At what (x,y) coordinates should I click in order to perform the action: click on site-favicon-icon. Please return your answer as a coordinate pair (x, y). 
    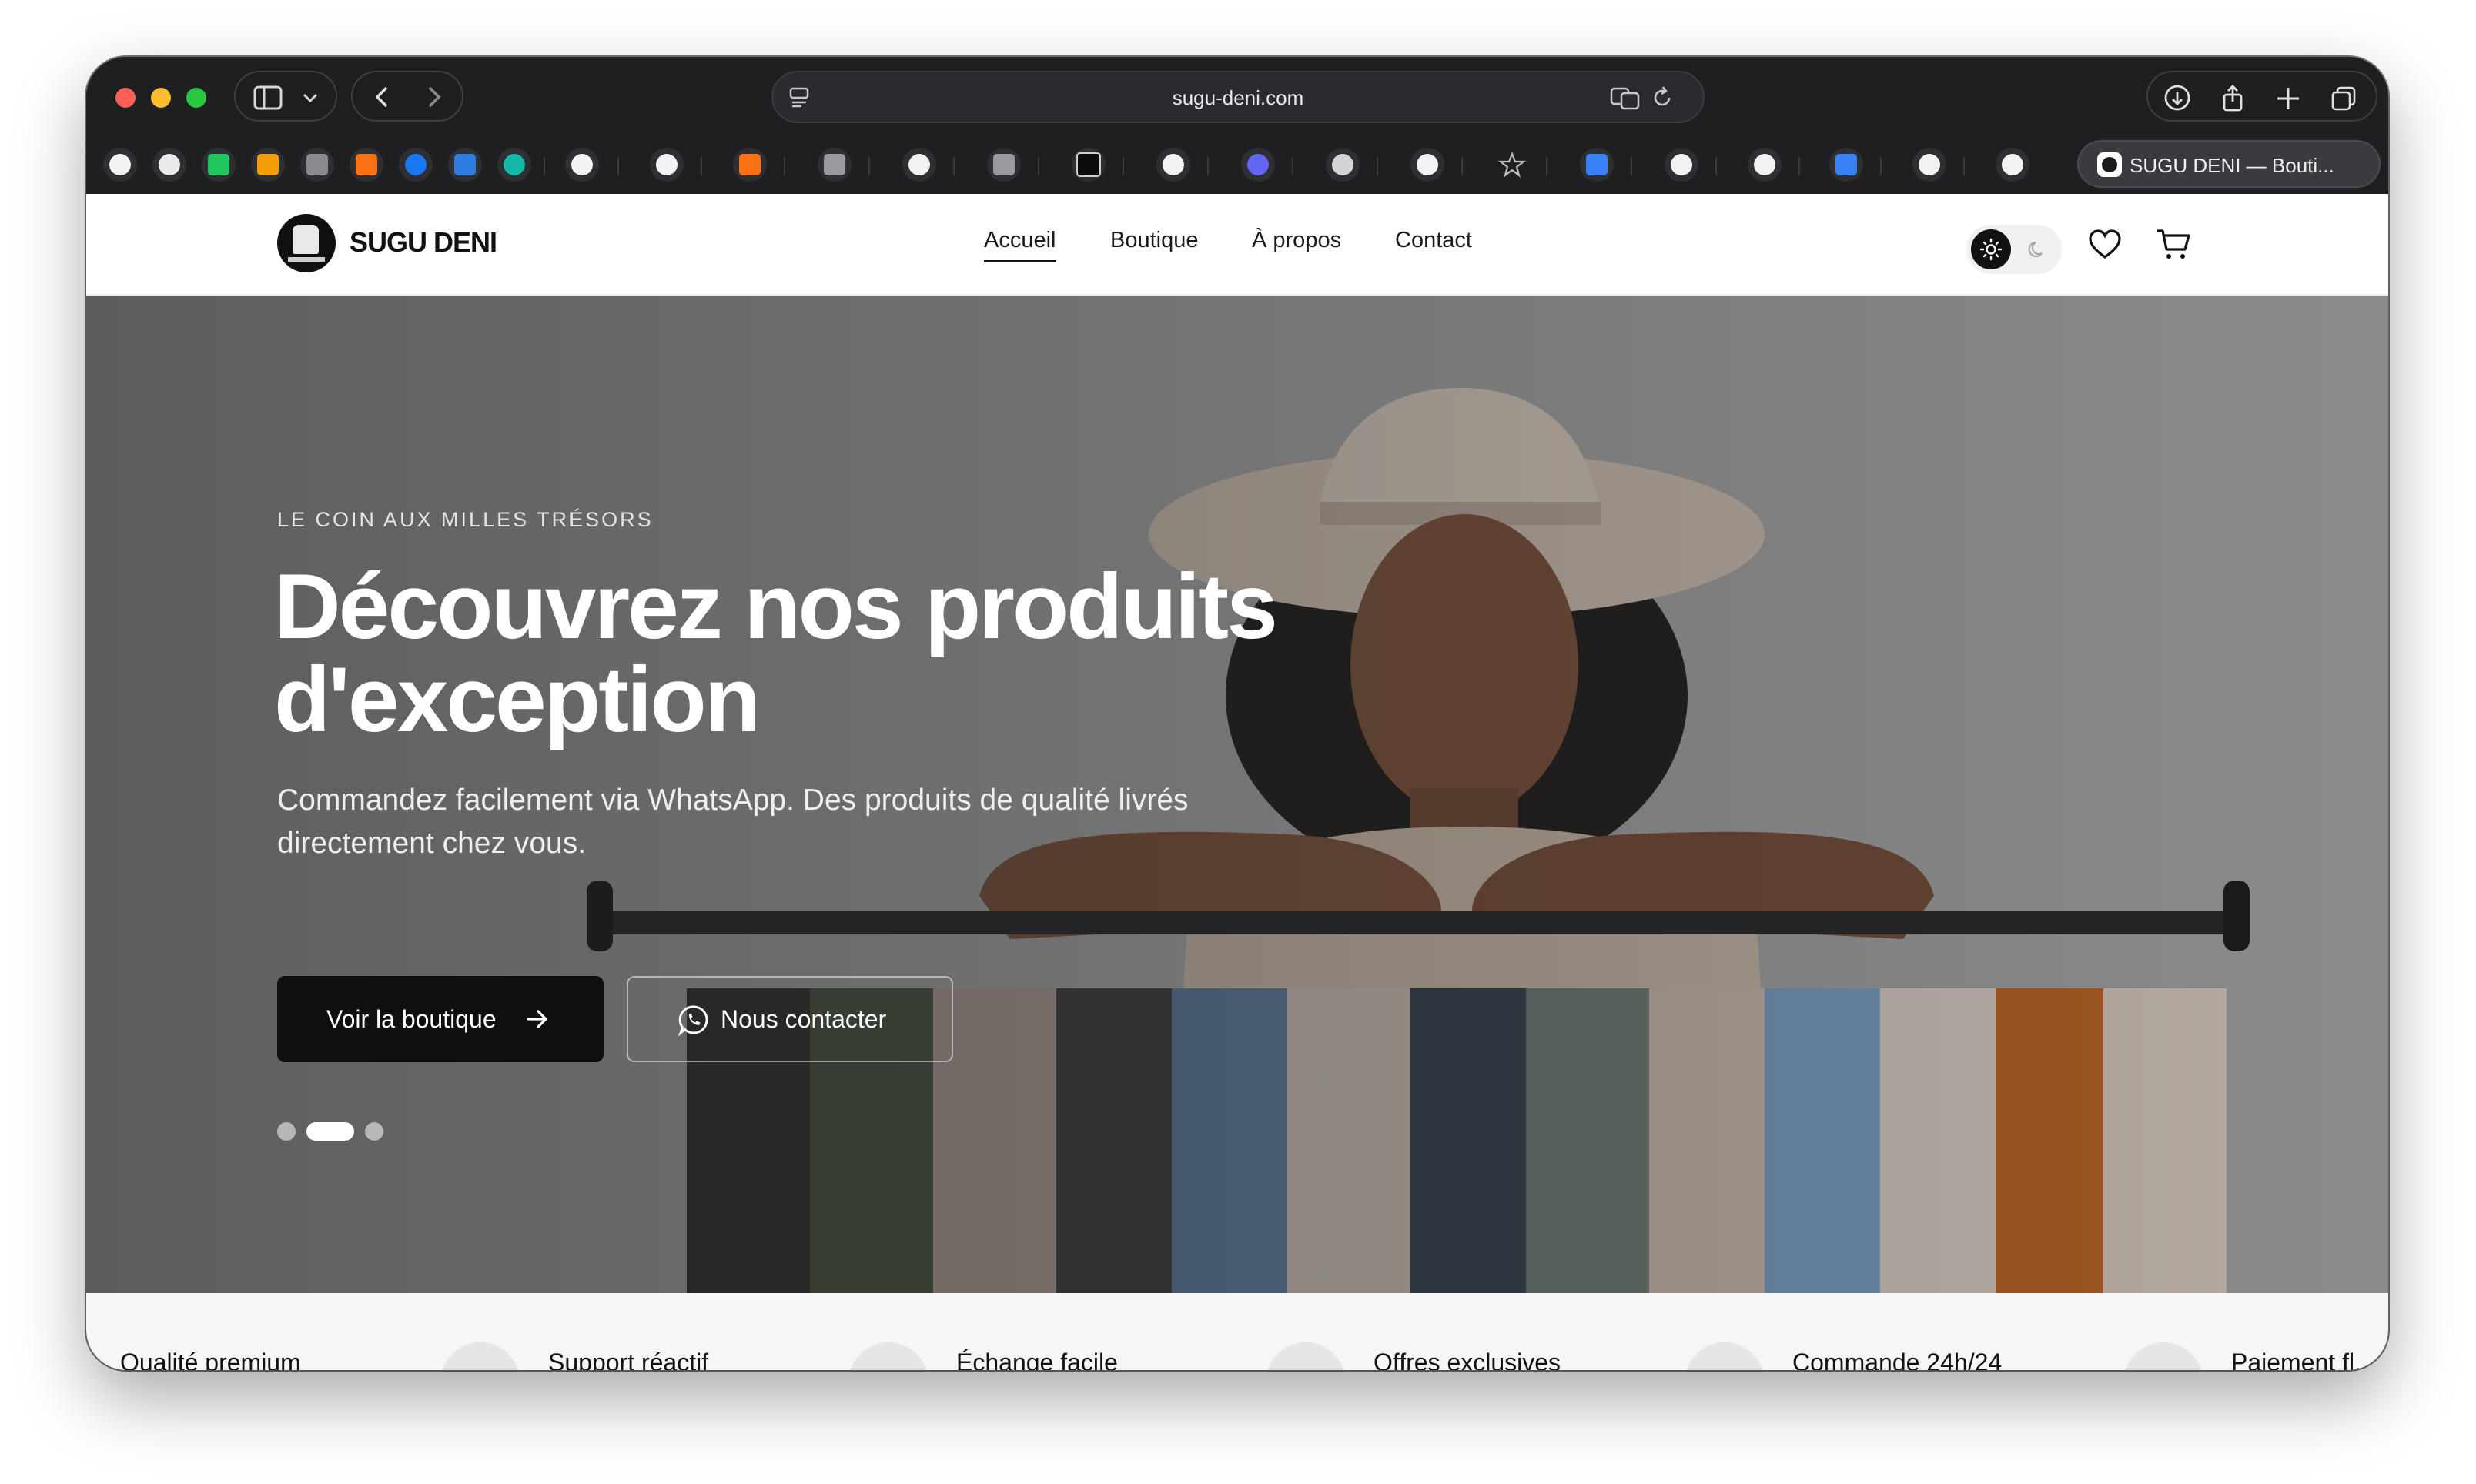
    Looking at the image, I should click on (2109, 164).